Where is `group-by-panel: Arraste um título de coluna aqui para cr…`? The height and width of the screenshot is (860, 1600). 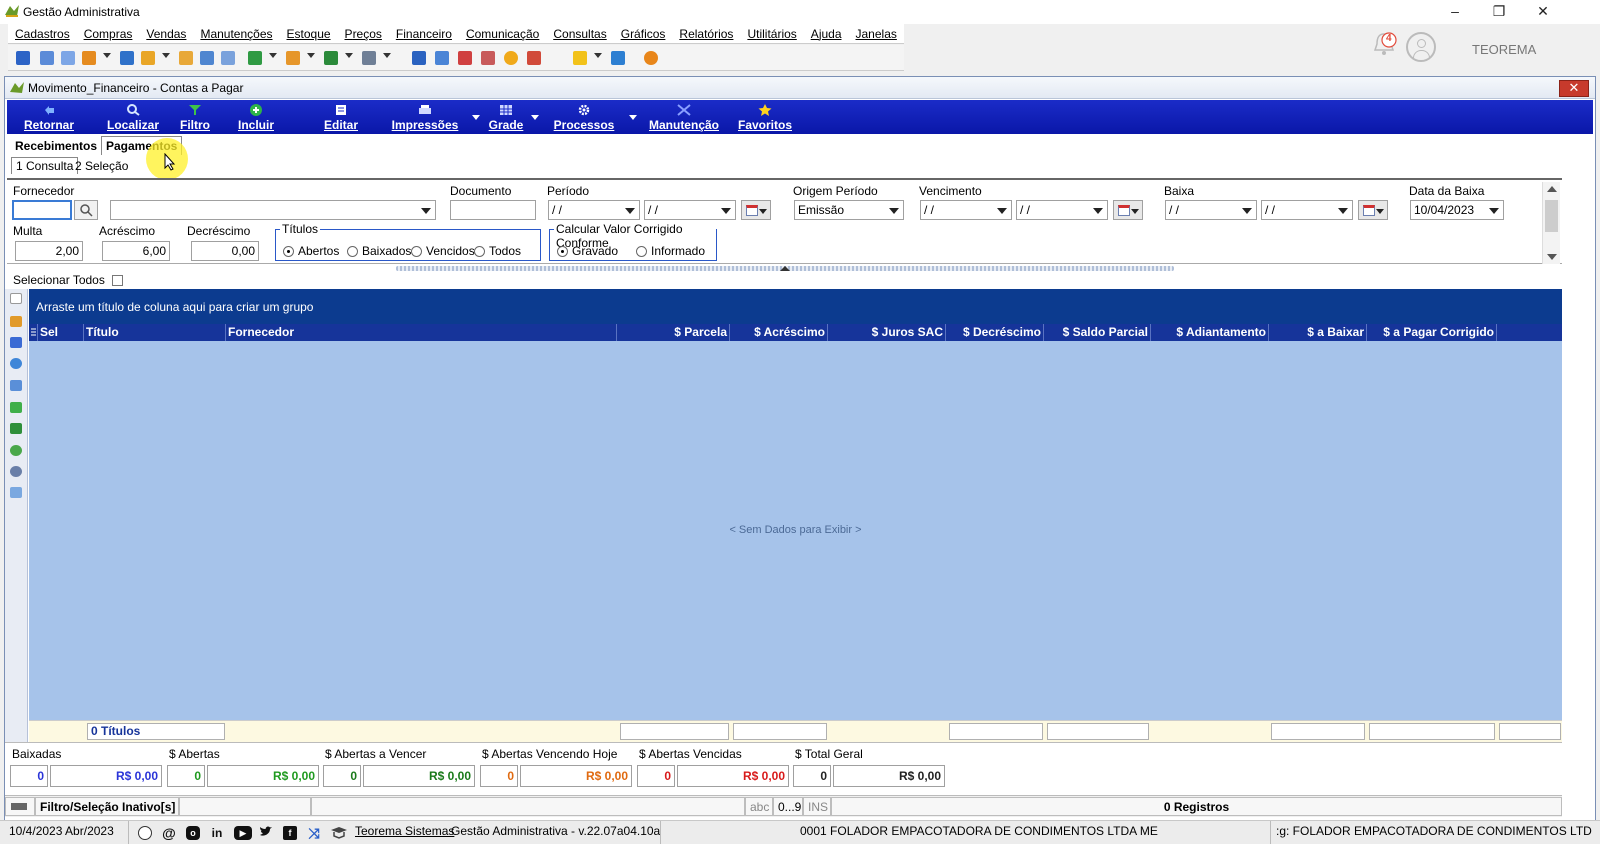 group-by-panel: Arraste um título de coluna aqui para cr… is located at coordinates (795, 306).